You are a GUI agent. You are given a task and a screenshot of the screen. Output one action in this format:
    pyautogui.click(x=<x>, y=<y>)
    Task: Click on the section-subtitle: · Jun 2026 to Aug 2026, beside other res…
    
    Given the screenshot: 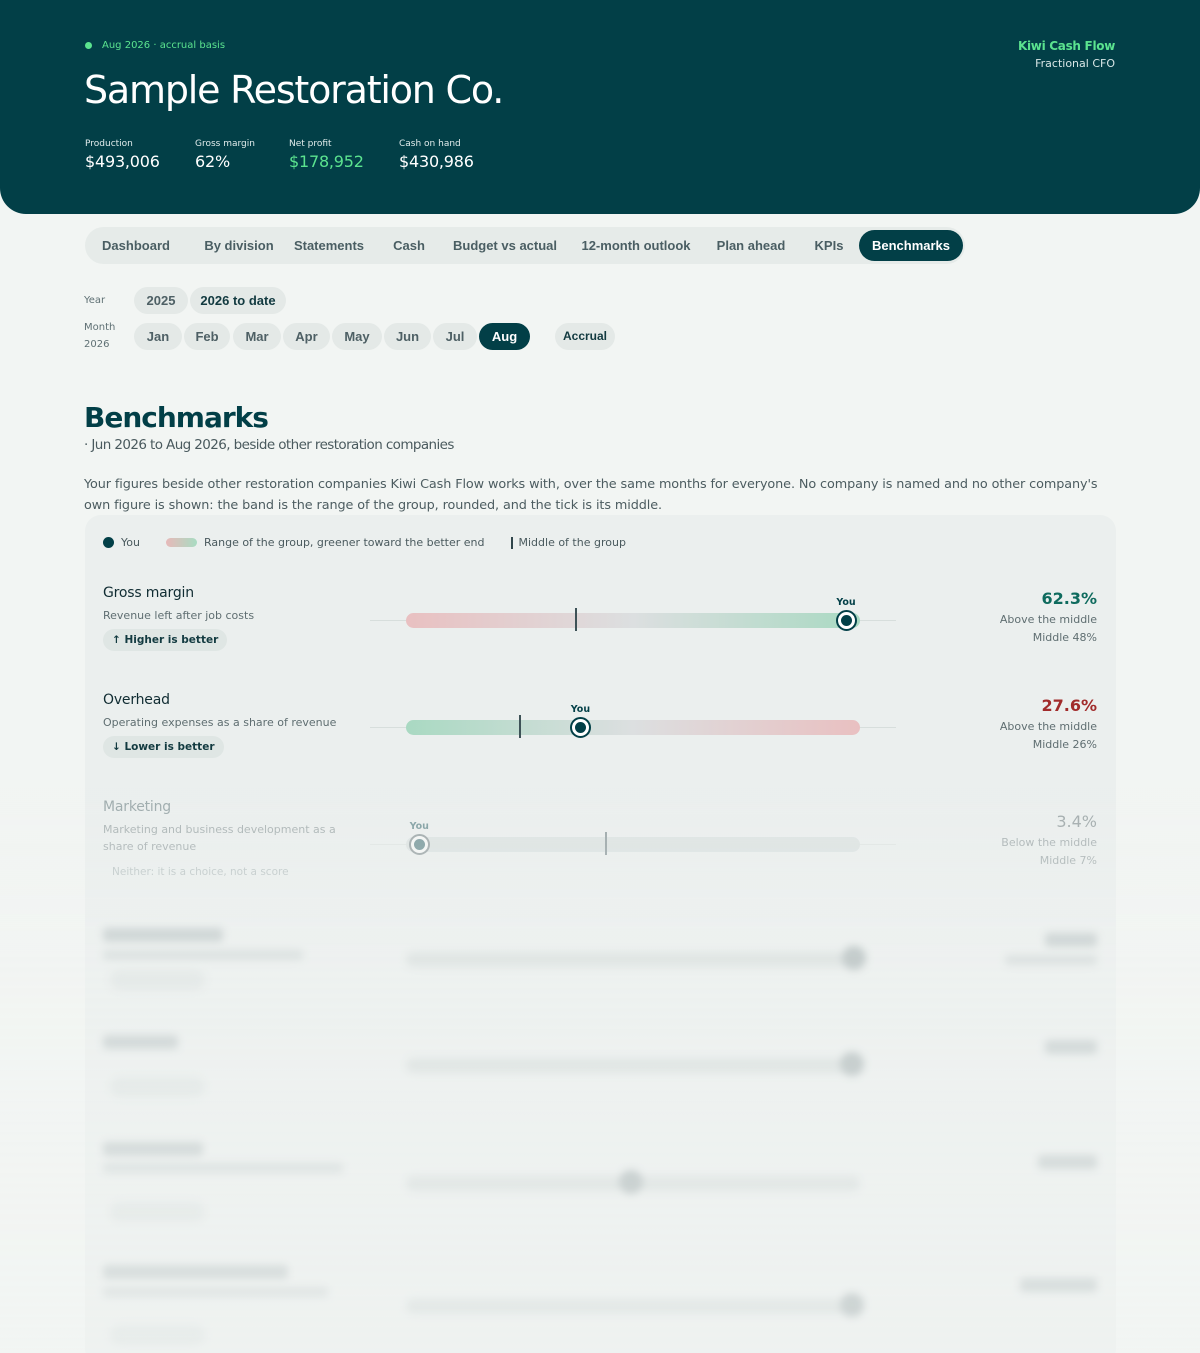 What is the action you would take?
    pyautogui.click(x=269, y=445)
    